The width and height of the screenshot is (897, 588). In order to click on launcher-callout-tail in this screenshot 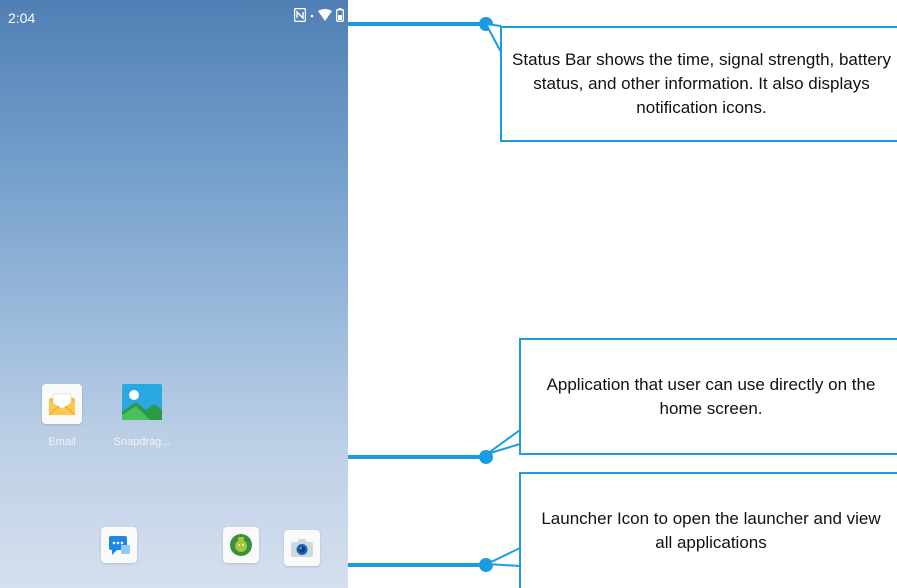, I will do `click(502, 557)`.